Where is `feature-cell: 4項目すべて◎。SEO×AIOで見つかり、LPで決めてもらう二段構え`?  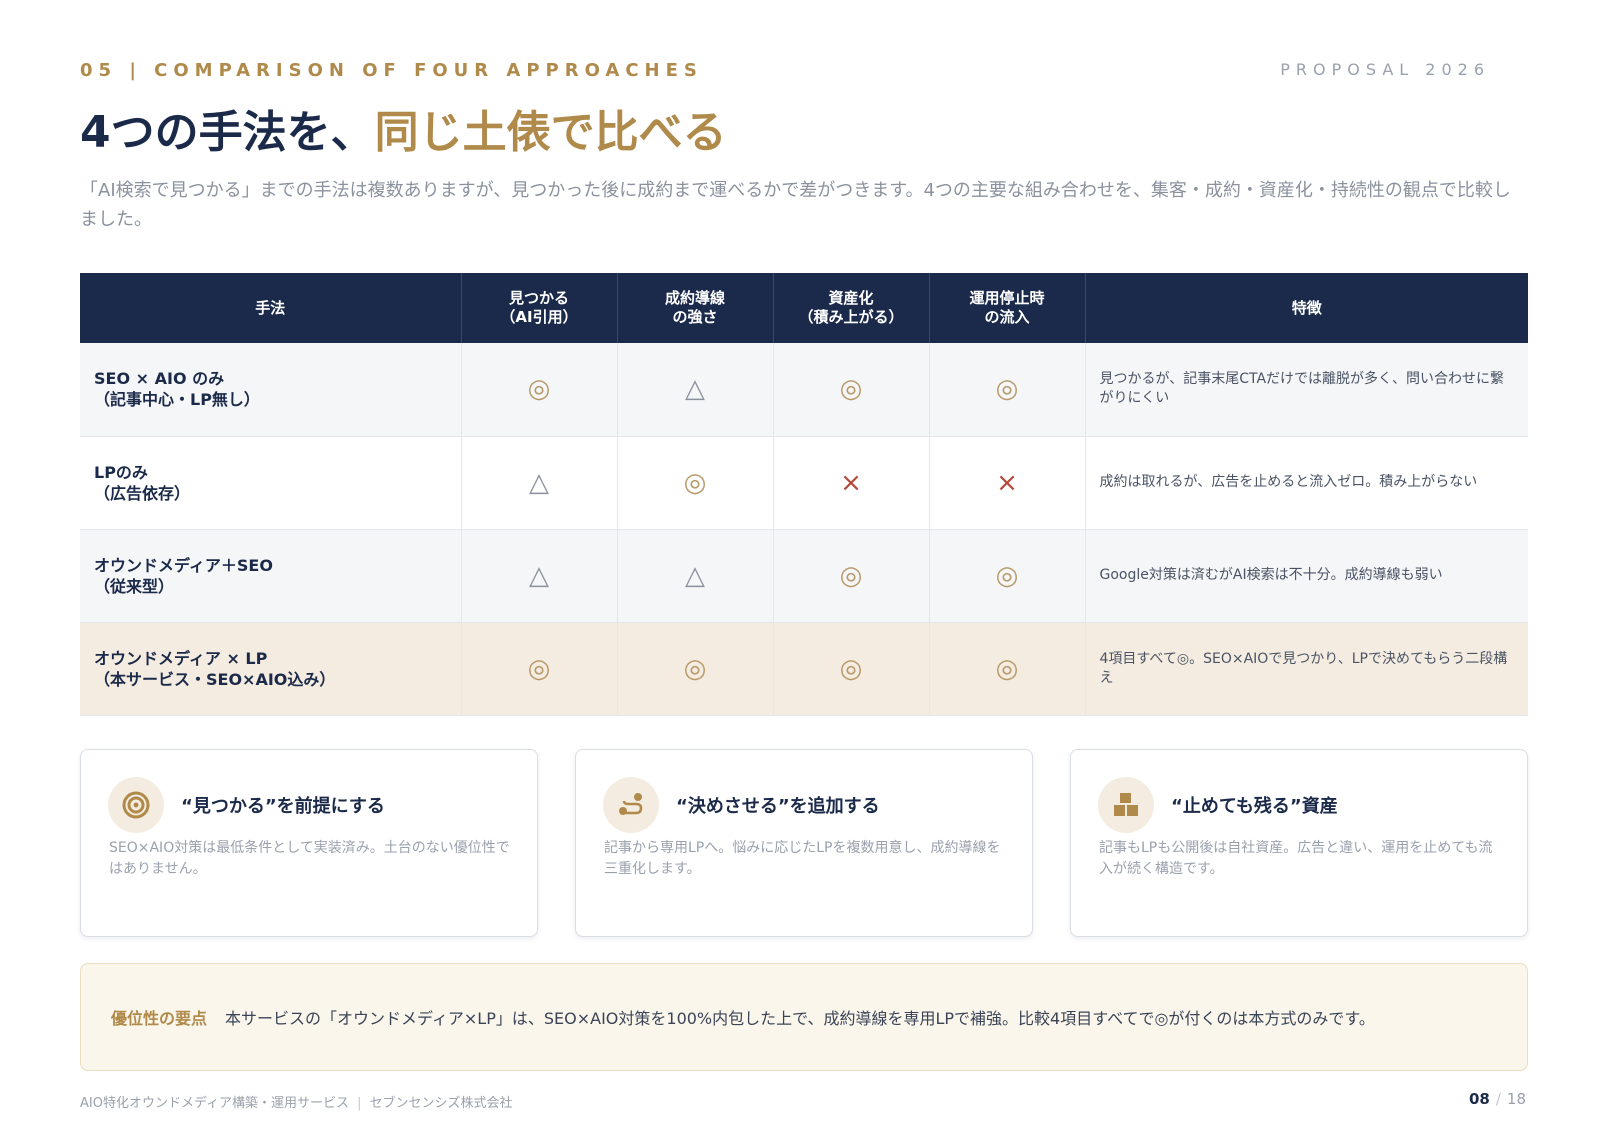 feature-cell: 4項目すべて◎。SEO×AIOで見つかり、LPで決めてもらう二段構え is located at coordinates (1306, 669).